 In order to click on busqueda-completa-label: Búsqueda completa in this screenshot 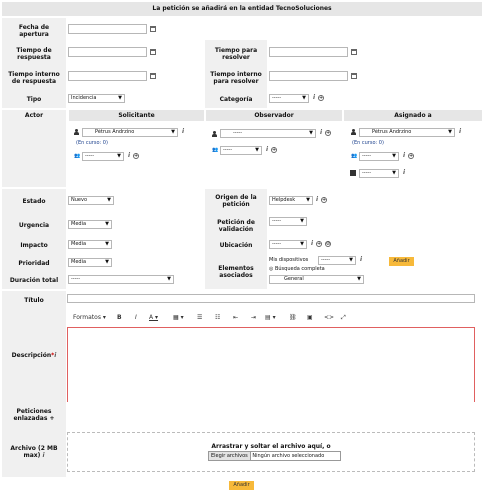, I will do `click(299, 269)`.